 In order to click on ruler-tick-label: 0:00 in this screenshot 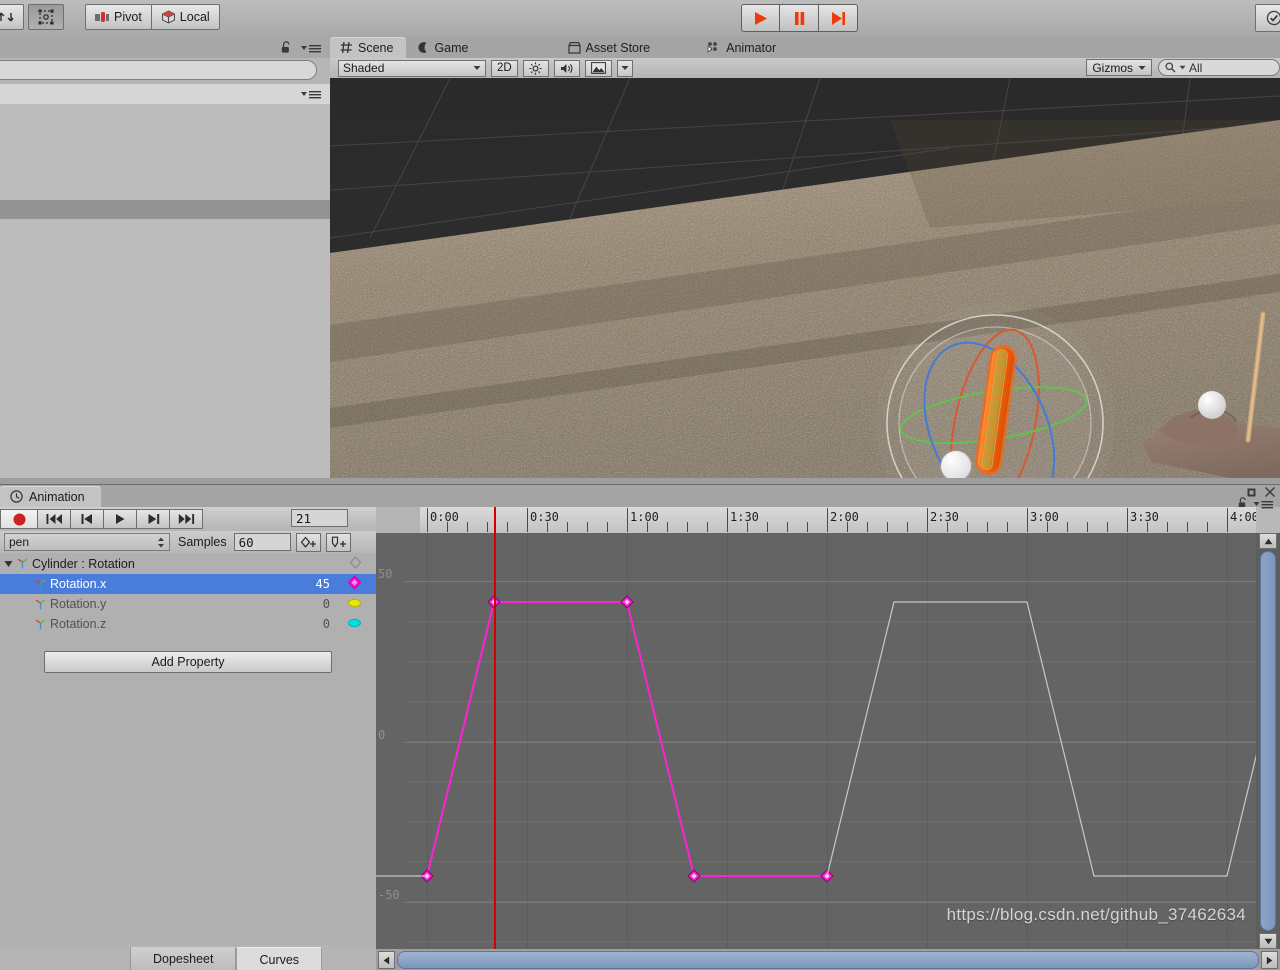, I will do `click(444, 517)`.